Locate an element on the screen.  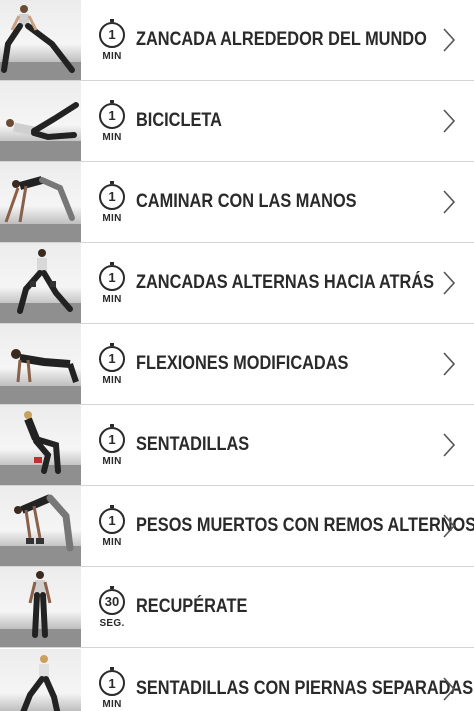
exercise-title: ZANCADAS ALTERNAS HACIA ATRÁS is located at coordinates (285, 282).